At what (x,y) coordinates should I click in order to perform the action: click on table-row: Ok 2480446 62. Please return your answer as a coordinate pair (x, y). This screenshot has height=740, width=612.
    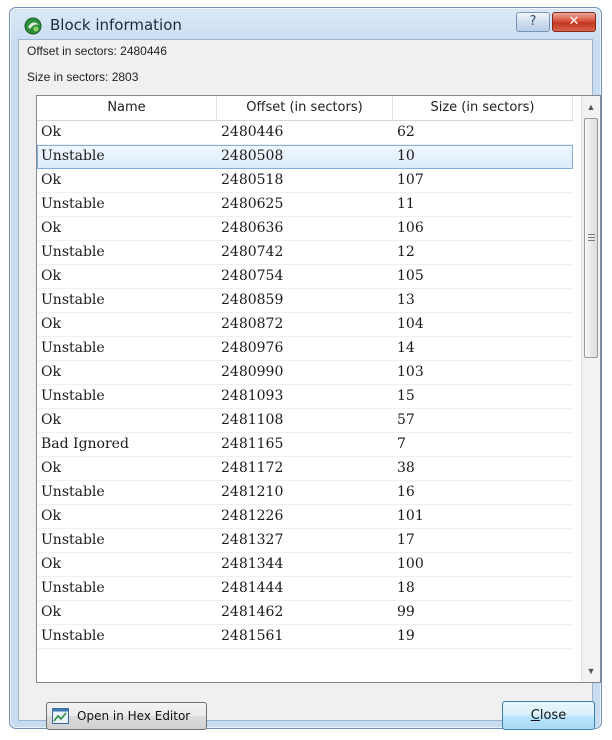
    Looking at the image, I should click on (305, 133).